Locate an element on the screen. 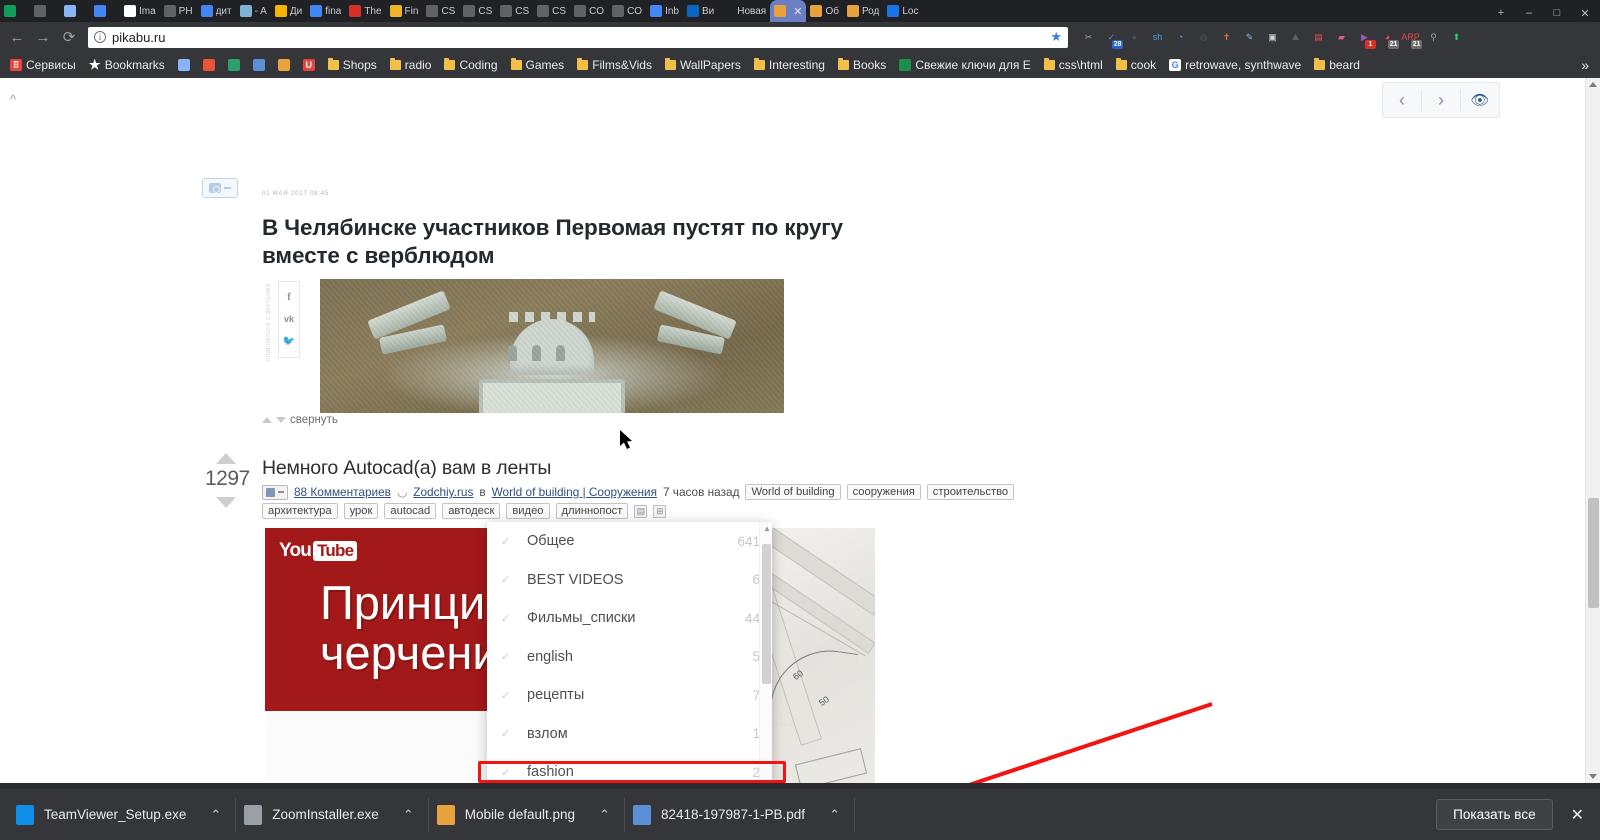 The image size is (1600, 840). download-item: Mobile default.png ⌃ is located at coordinates (527, 814).